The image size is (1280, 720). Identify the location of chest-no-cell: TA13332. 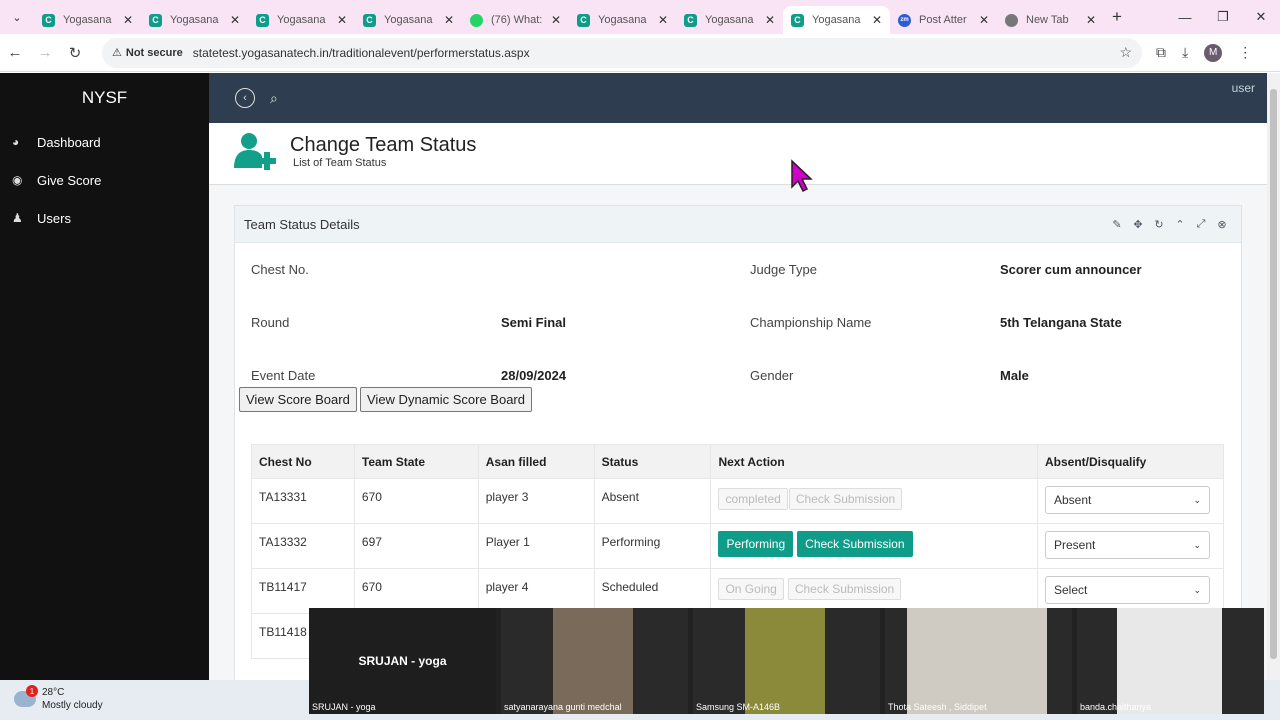
(303, 546).